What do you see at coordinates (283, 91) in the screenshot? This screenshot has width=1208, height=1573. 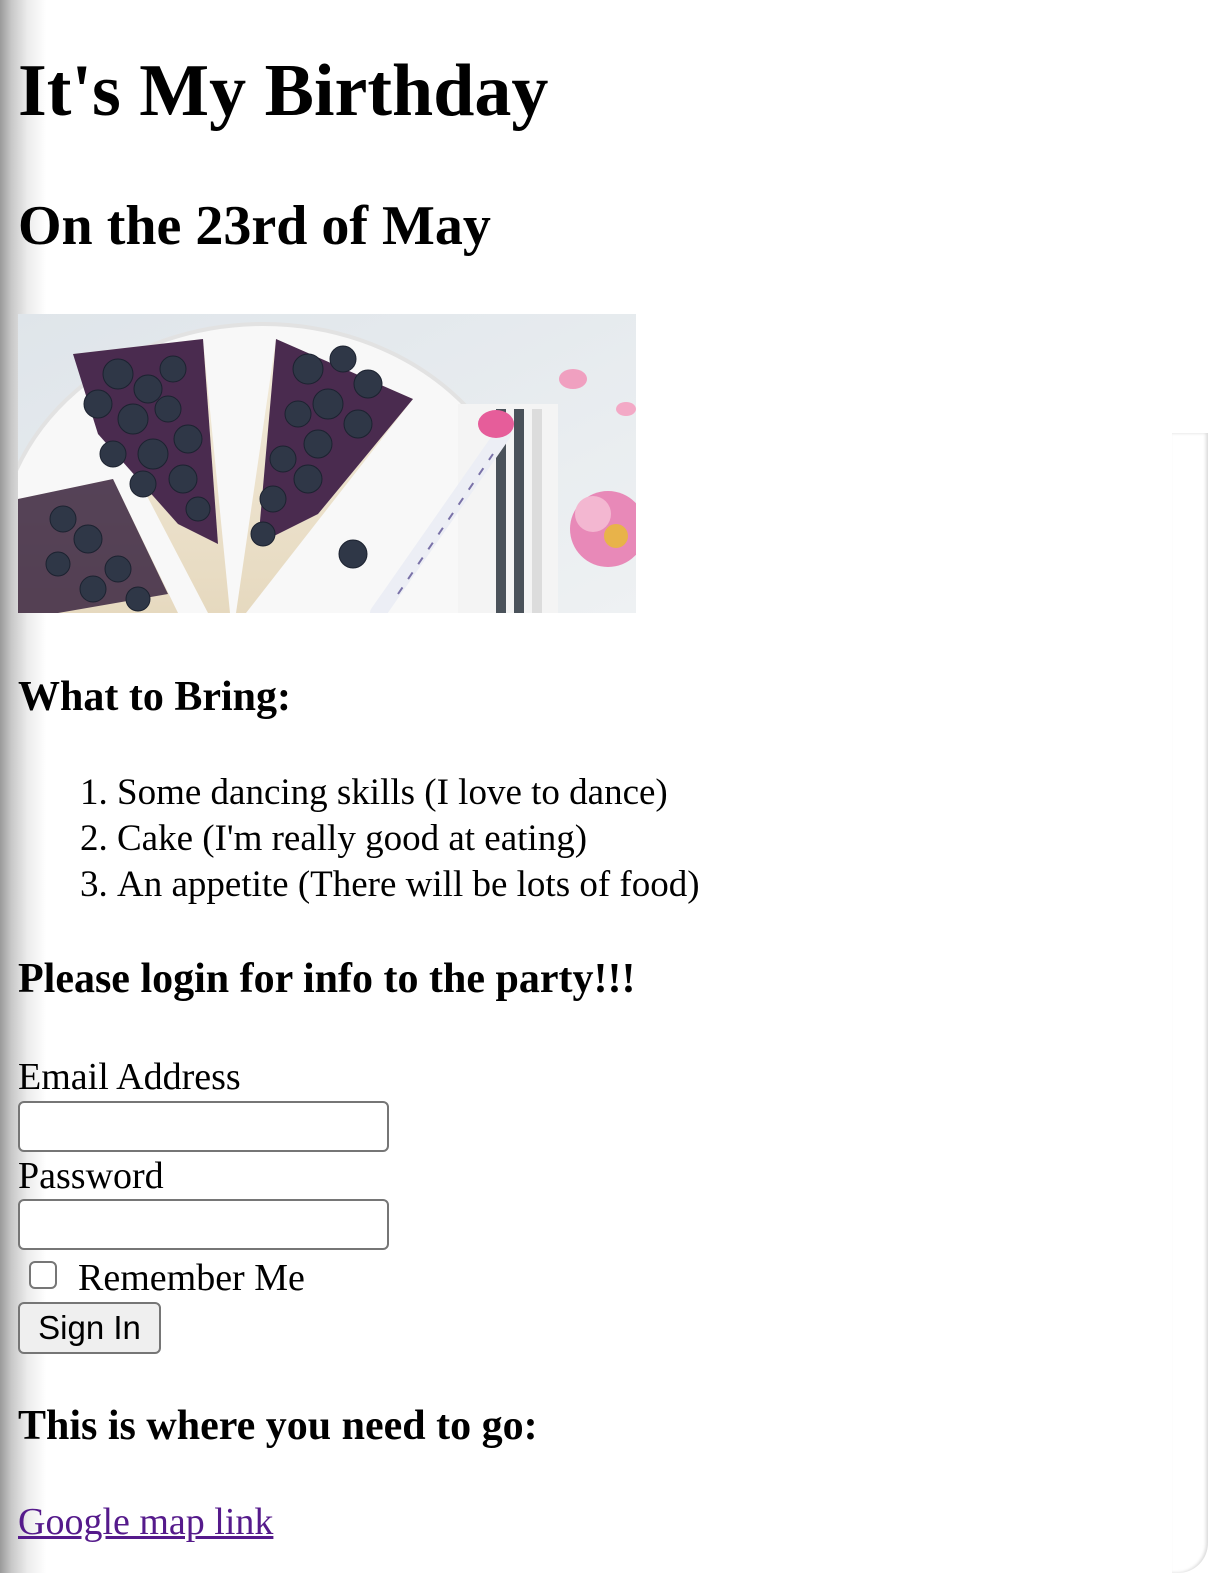 I see `page-title: It's My Birthday` at bounding box center [283, 91].